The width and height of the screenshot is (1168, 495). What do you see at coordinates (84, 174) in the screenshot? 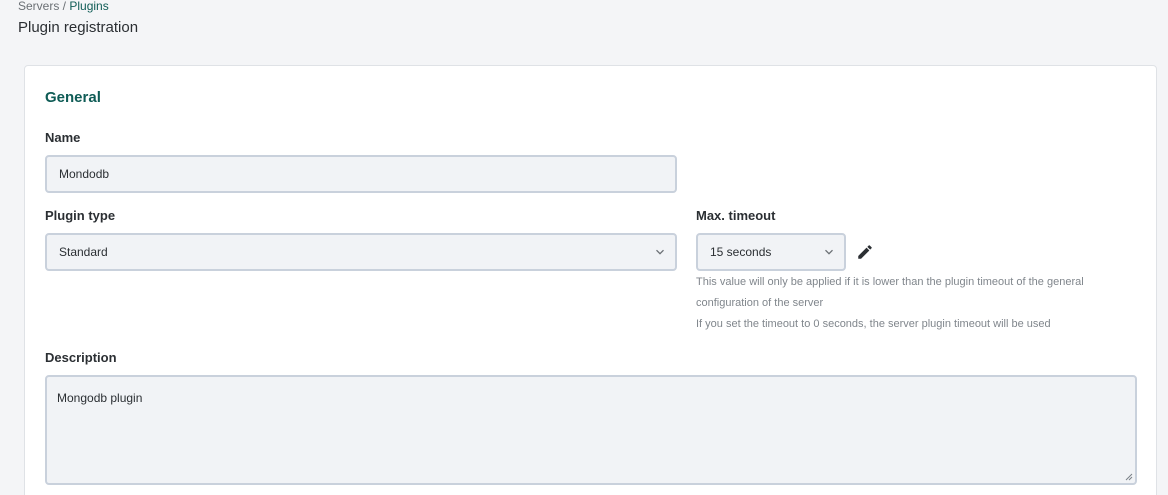
I see `name-input-value: Mondodb` at bounding box center [84, 174].